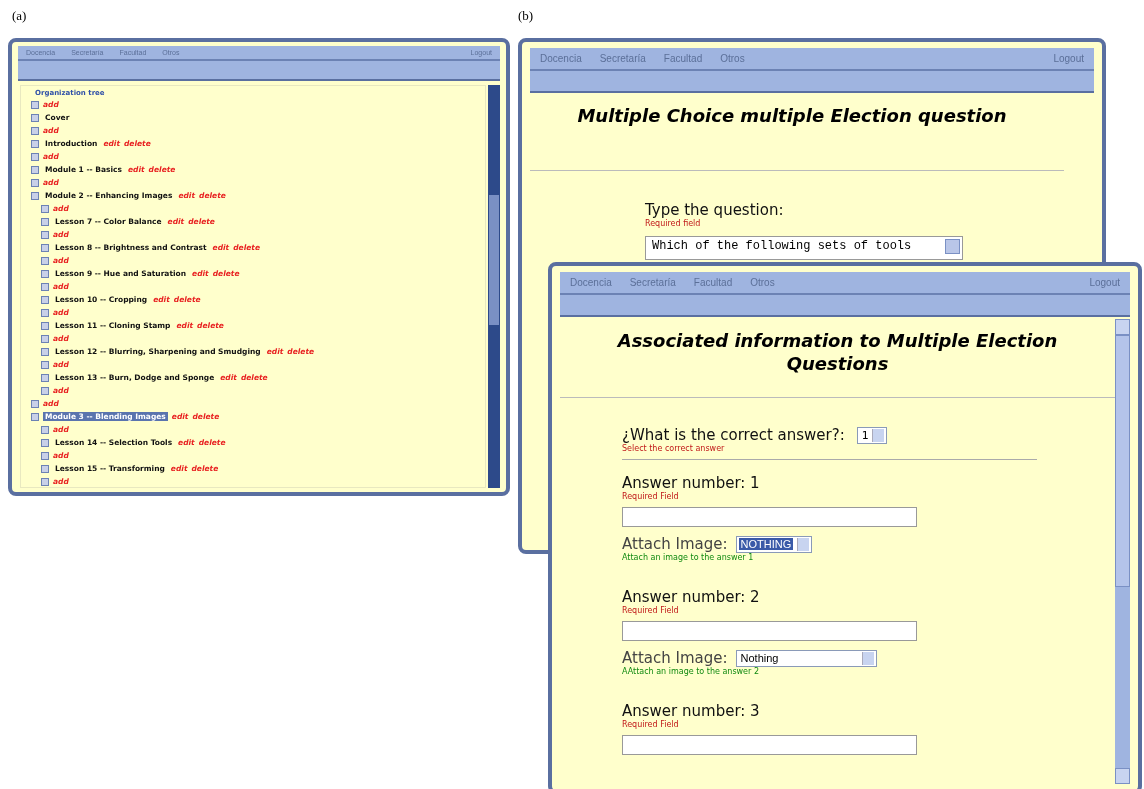 This screenshot has height=789, width=1144. I want to click on answer-select: 1, so click(871, 435).